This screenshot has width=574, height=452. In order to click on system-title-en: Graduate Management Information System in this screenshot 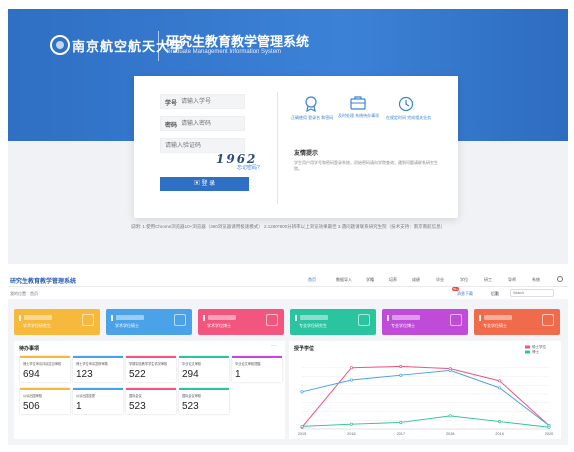, I will do `click(224, 52)`.